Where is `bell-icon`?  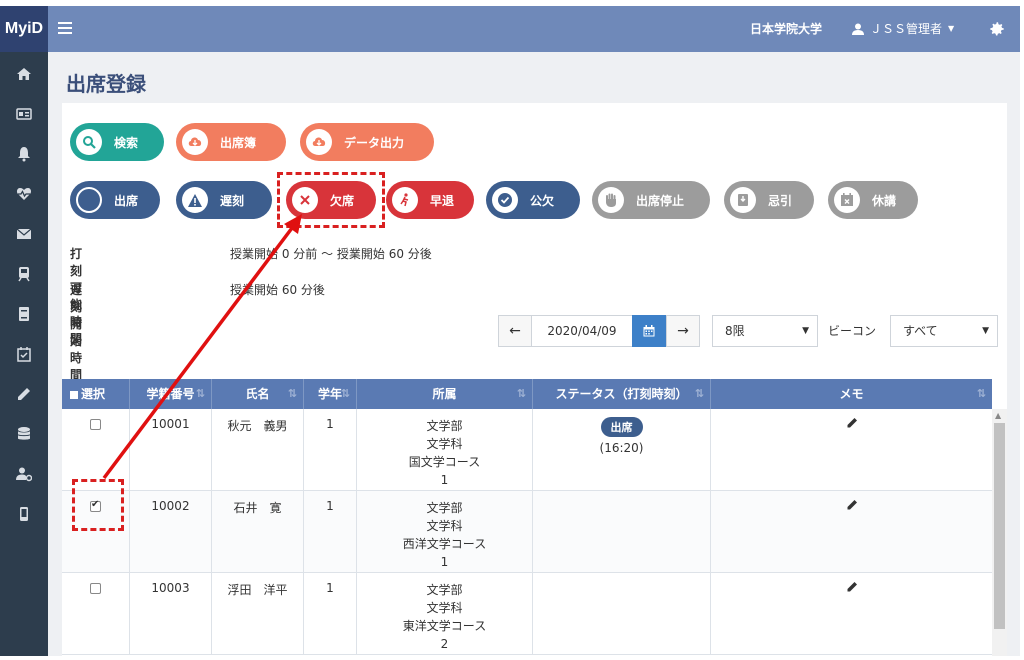
bell-icon is located at coordinates (24, 154).